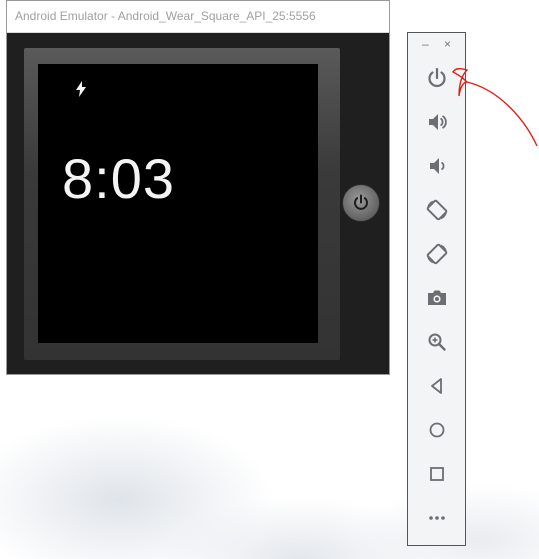  I want to click on bolt-icon, so click(81, 89).